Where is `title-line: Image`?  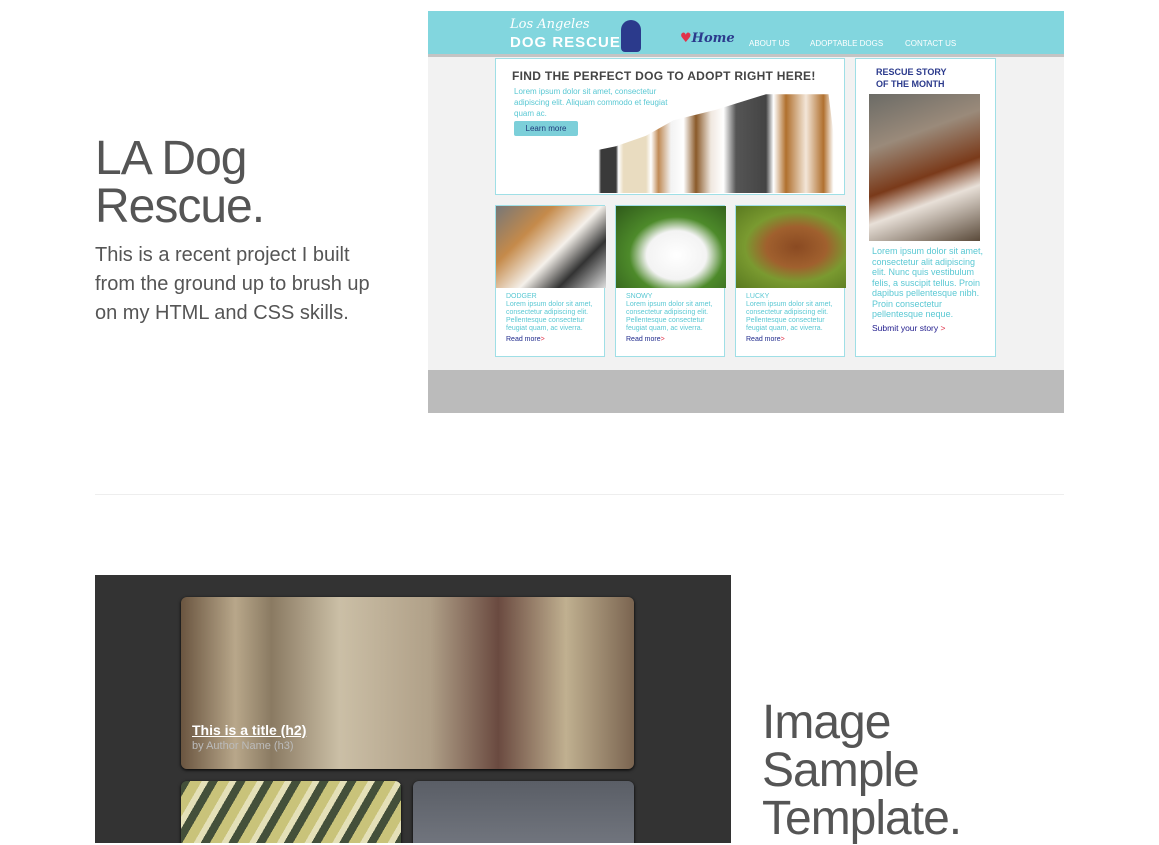 title-line: Image is located at coordinates (826, 722).